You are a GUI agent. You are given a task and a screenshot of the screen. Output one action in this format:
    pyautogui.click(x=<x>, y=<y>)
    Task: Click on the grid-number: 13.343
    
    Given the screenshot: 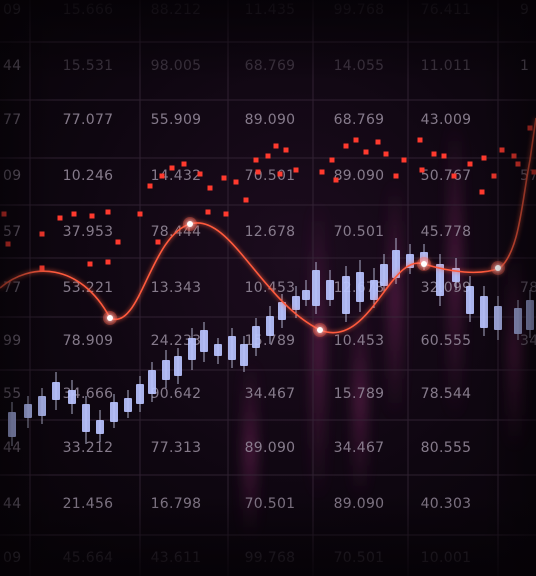 What is the action you would take?
    pyautogui.click(x=176, y=288)
    